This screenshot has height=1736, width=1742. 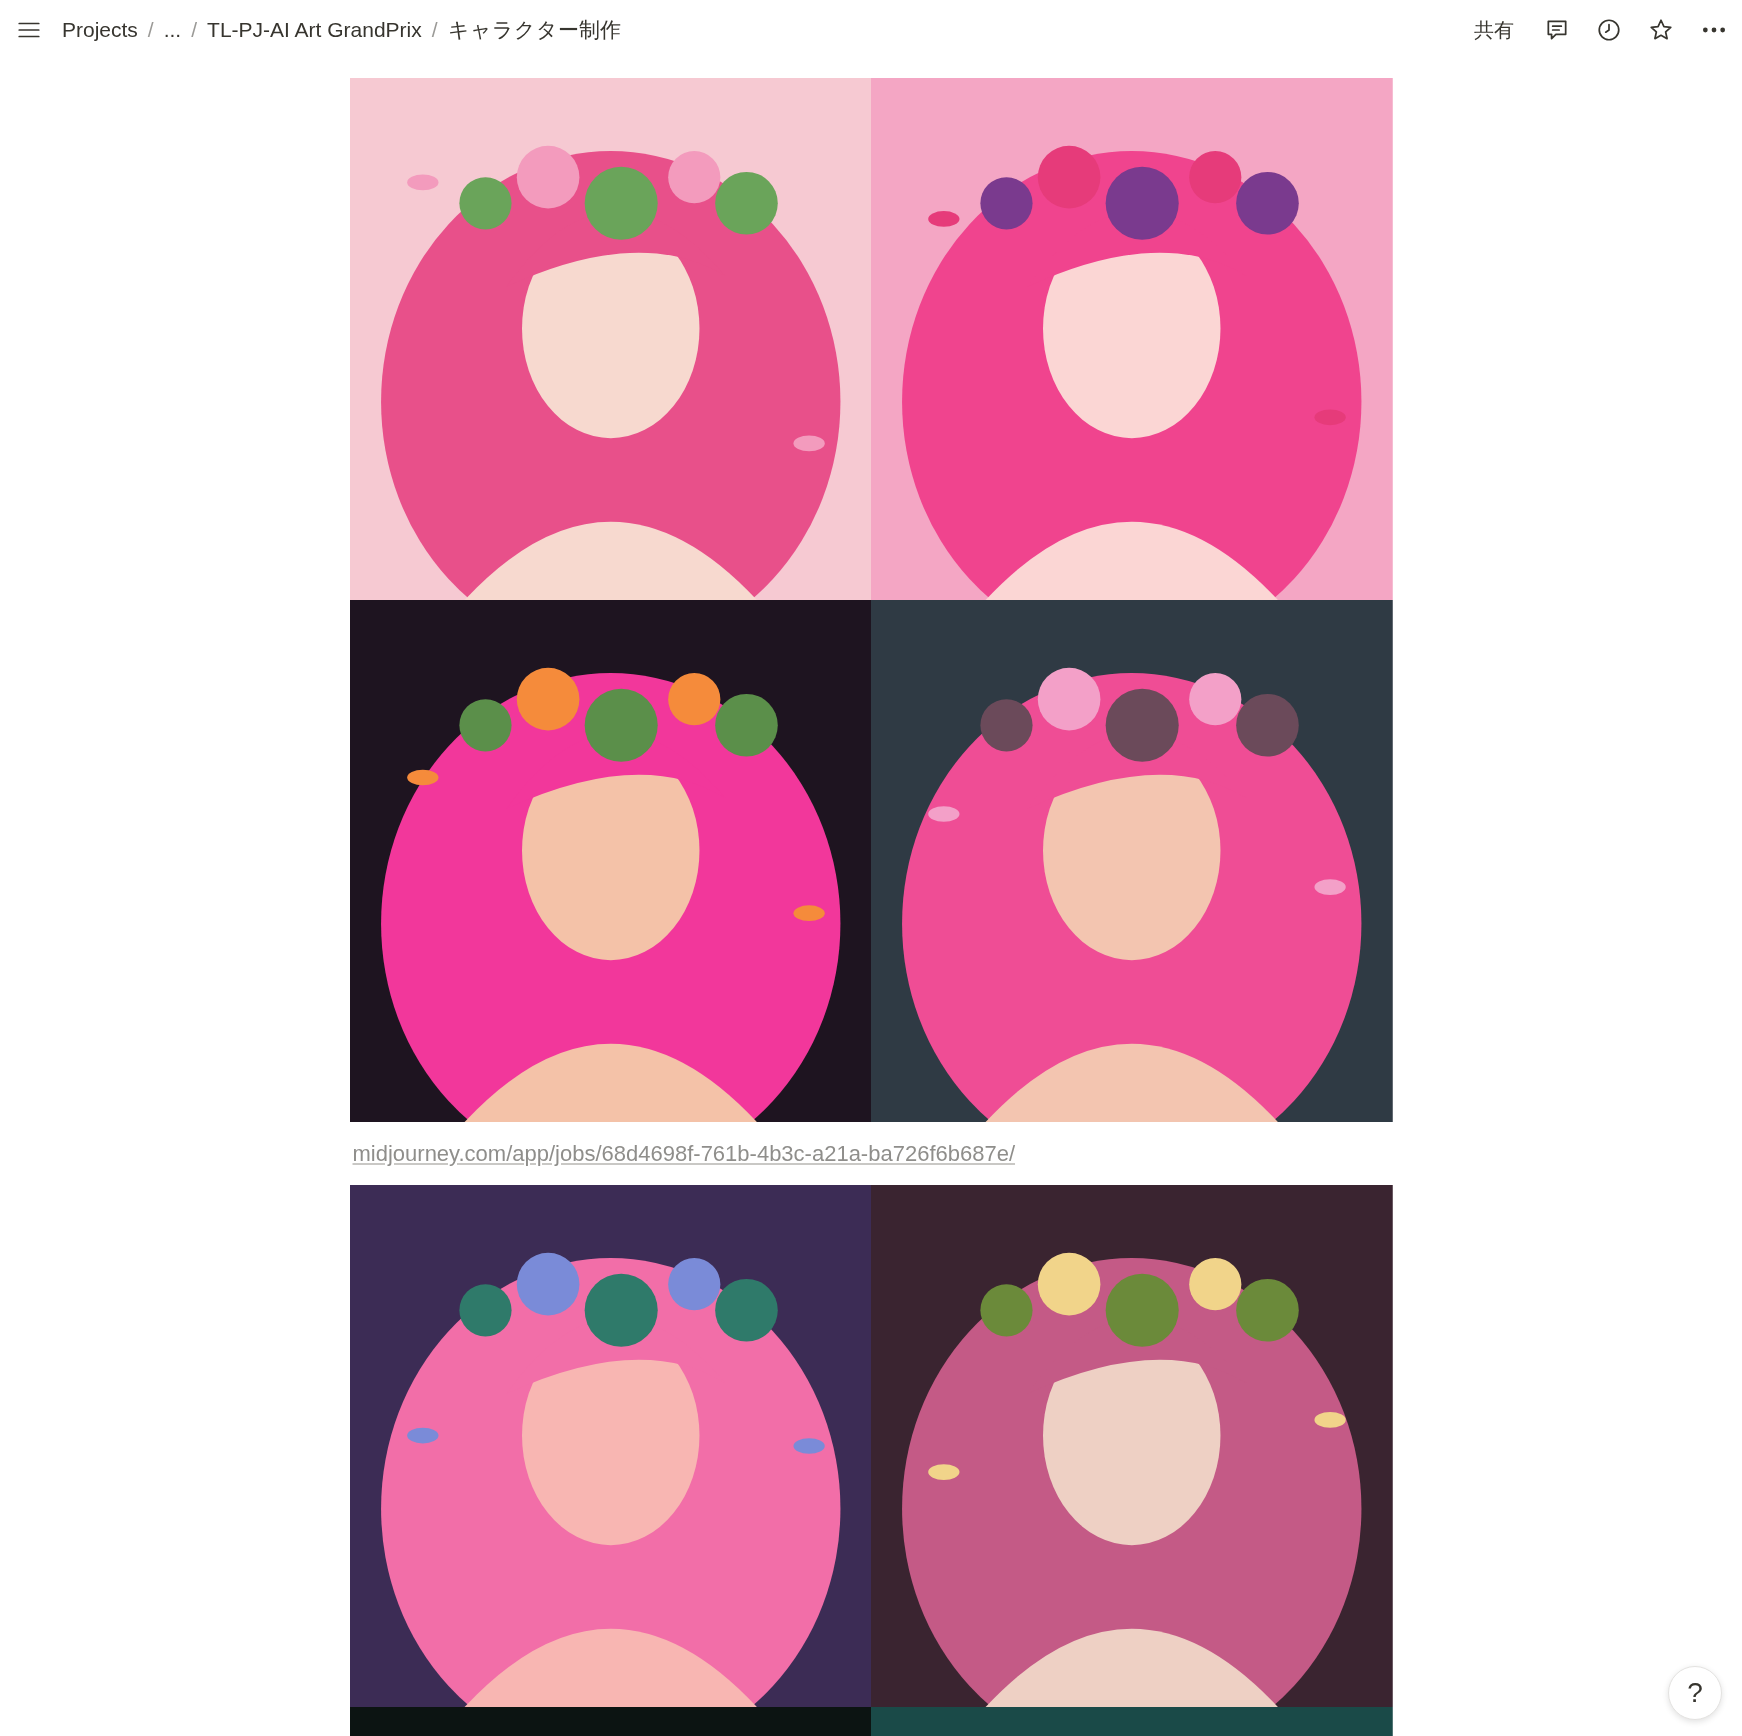 What do you see at coordinates (314, 30) in the screenshot?
I see `breadcrumb-link: TL-PJ-AI Art GrandPrix` at bounding box center [314, 30].